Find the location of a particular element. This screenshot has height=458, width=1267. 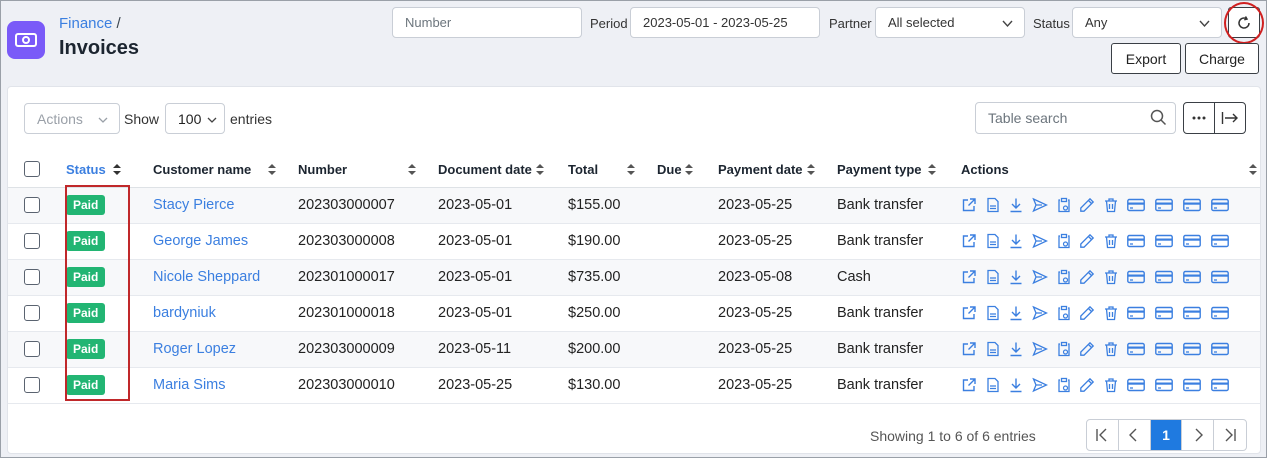

column-header-status: Status is located at coordinates (109, 170).